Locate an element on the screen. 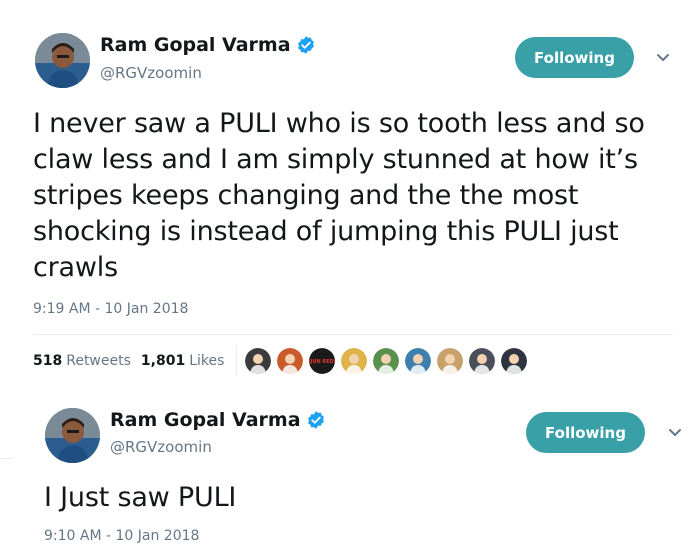 Image resolution: width=700 pixels, height=550 pixels. author-name-text: Ram Gopal Varma is located at coordinates (205, 420).